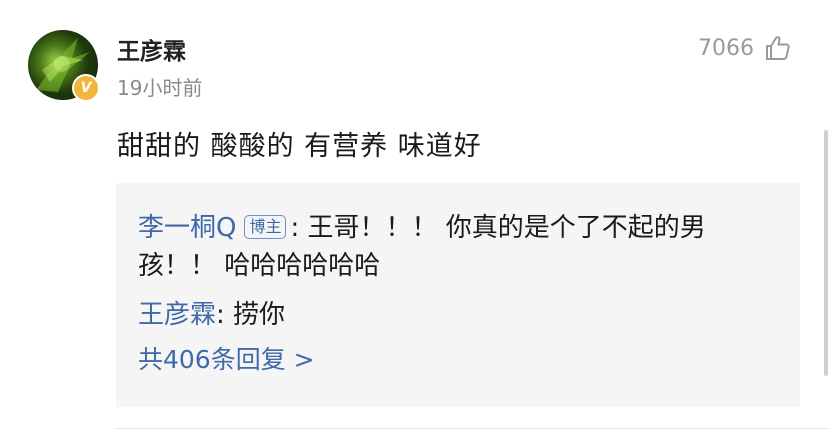 The image size is (828, 431). I want to click on avatar: V, so click(64, 66).